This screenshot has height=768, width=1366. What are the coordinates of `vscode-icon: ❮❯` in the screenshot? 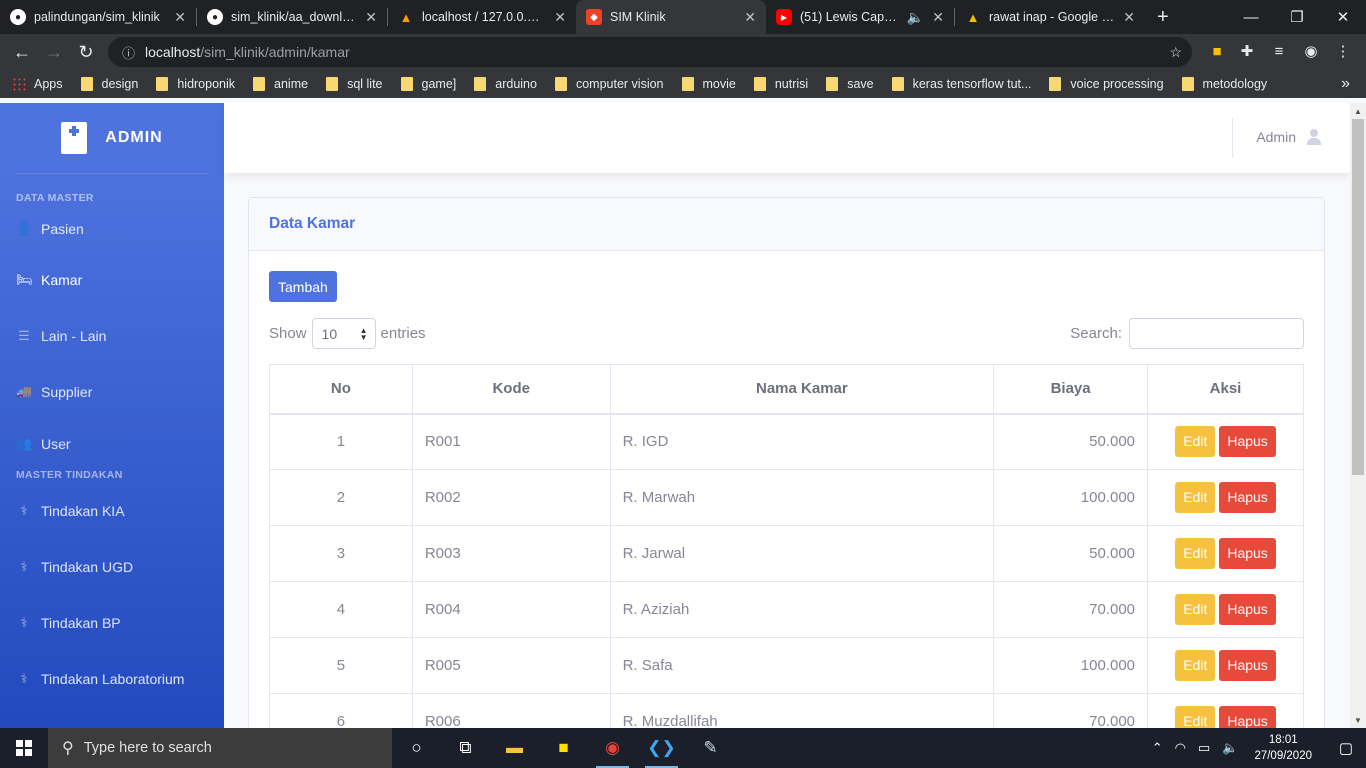 It's located at (661, 748).